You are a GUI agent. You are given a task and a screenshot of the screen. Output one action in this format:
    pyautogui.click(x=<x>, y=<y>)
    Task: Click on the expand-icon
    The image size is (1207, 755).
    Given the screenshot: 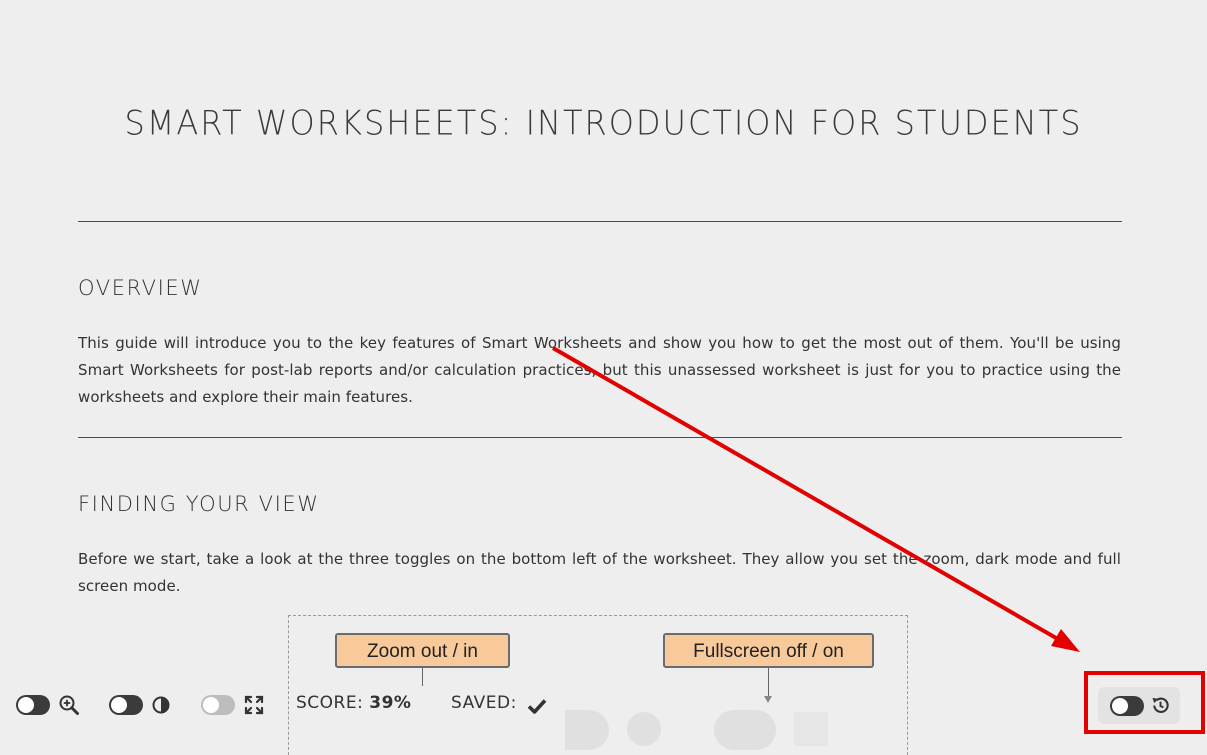 What is the action you would take?
    pyautogui.click(x=254, y=705)
    